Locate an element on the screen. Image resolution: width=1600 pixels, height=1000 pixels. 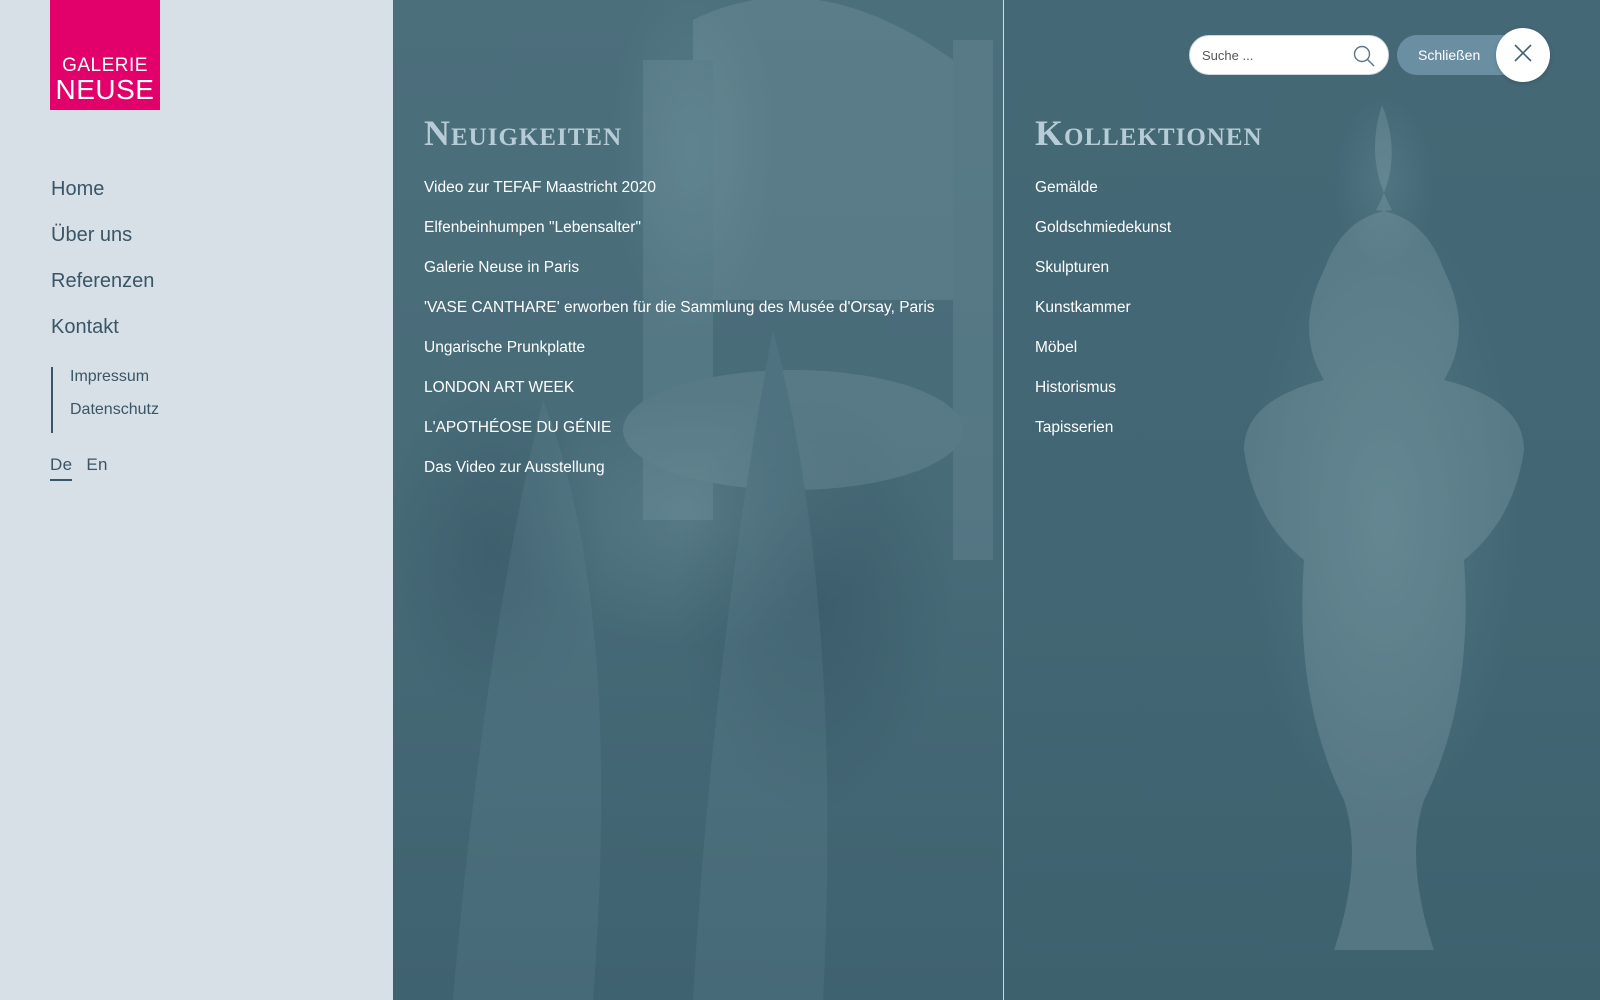
collection-item: Gemälde is located at coordinates (1103, 198).